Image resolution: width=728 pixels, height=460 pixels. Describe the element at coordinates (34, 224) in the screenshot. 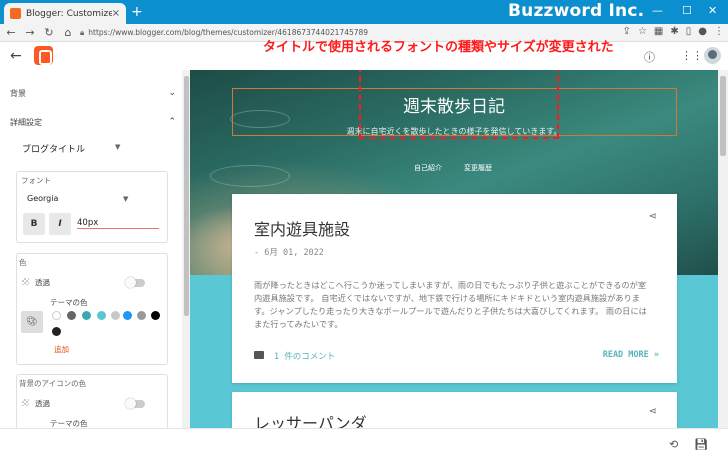

I see `bold-button: B` at that location.